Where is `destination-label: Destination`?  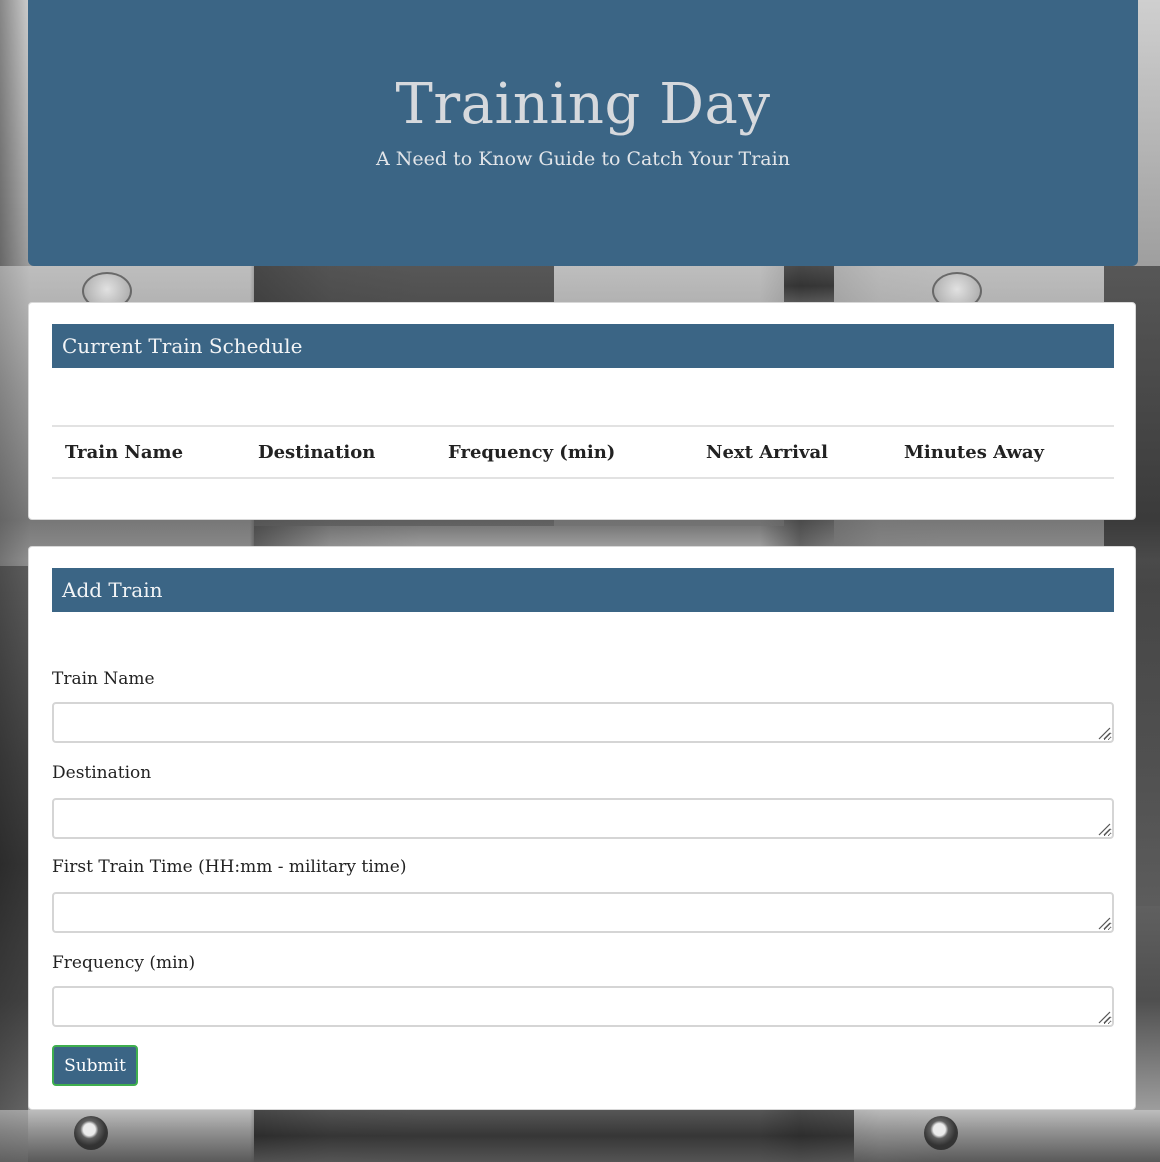
destination-label: Destination is located at coordinates (102, 773).